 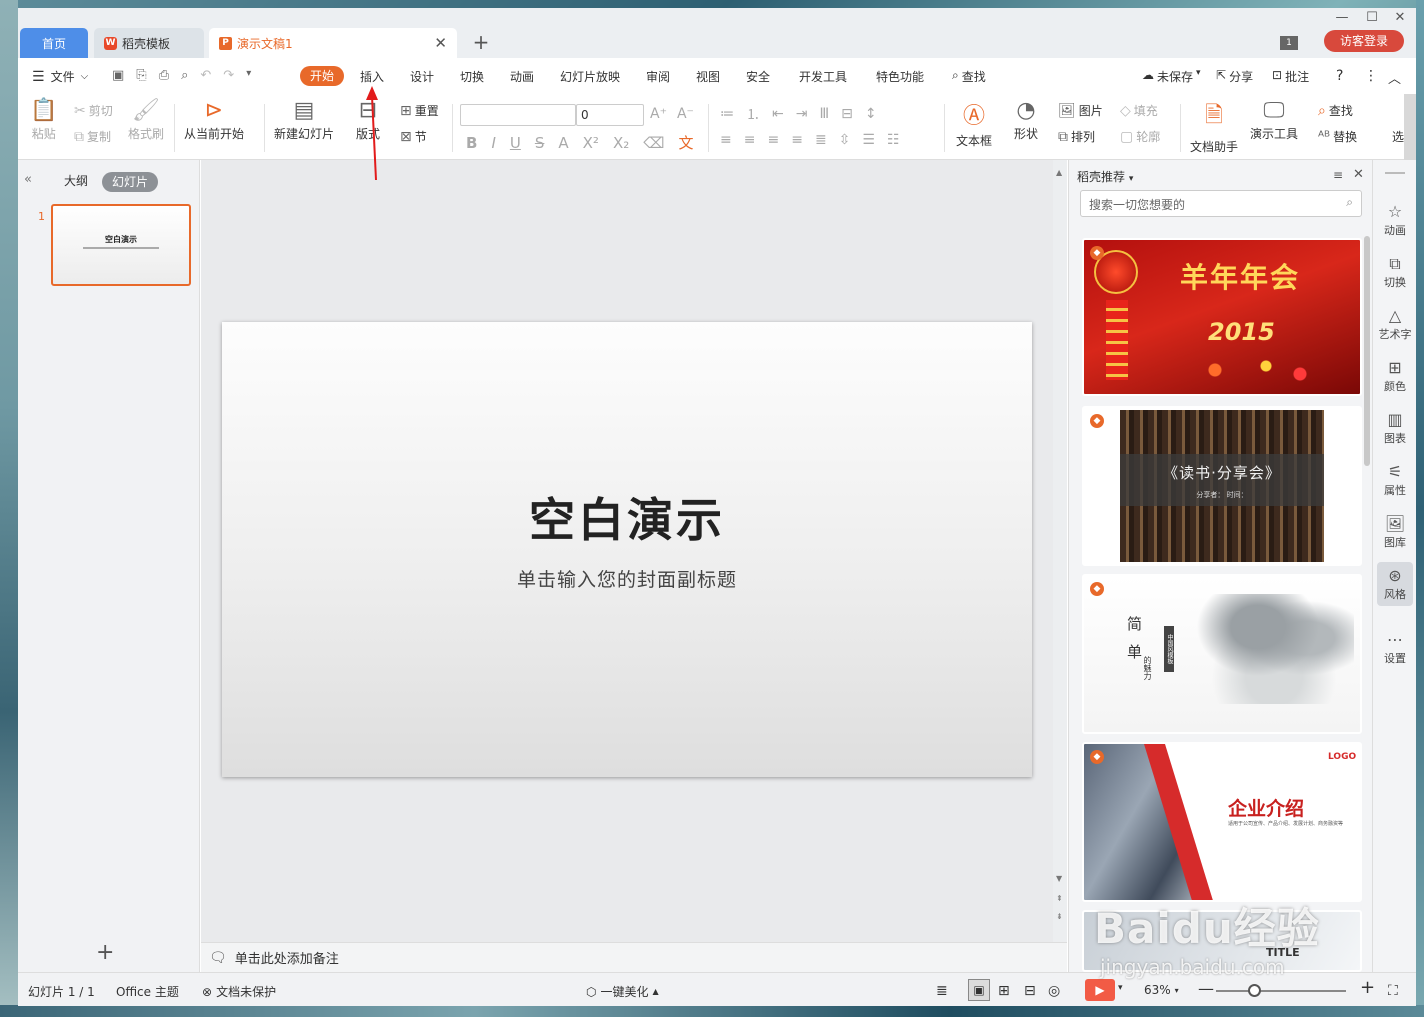 I want to click on tab-slides: 幻灯片, so click(x=130, y=182).